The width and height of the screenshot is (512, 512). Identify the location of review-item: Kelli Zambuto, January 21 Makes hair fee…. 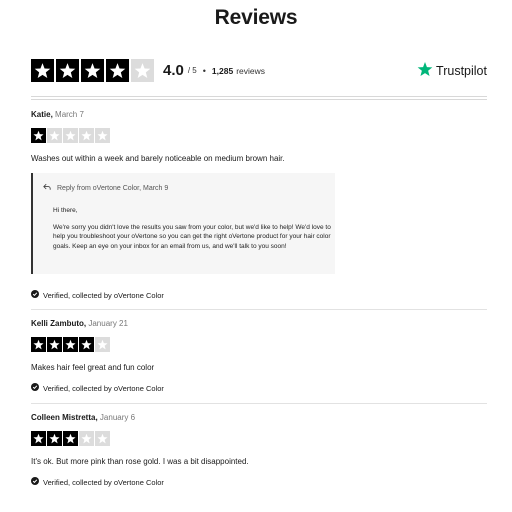
(259, 345).